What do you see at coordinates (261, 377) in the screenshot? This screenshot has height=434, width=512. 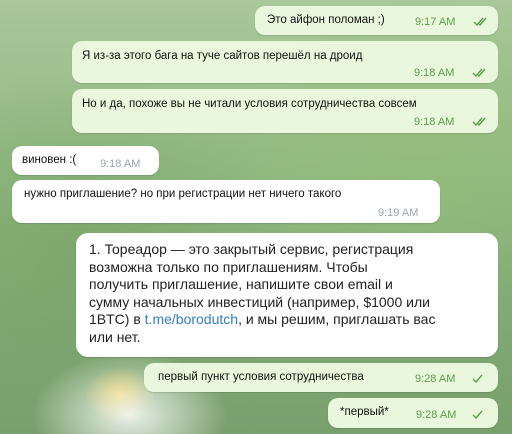 I see `message-text: первый пункт условия сотрудничества` at bounding box center [261, 377].